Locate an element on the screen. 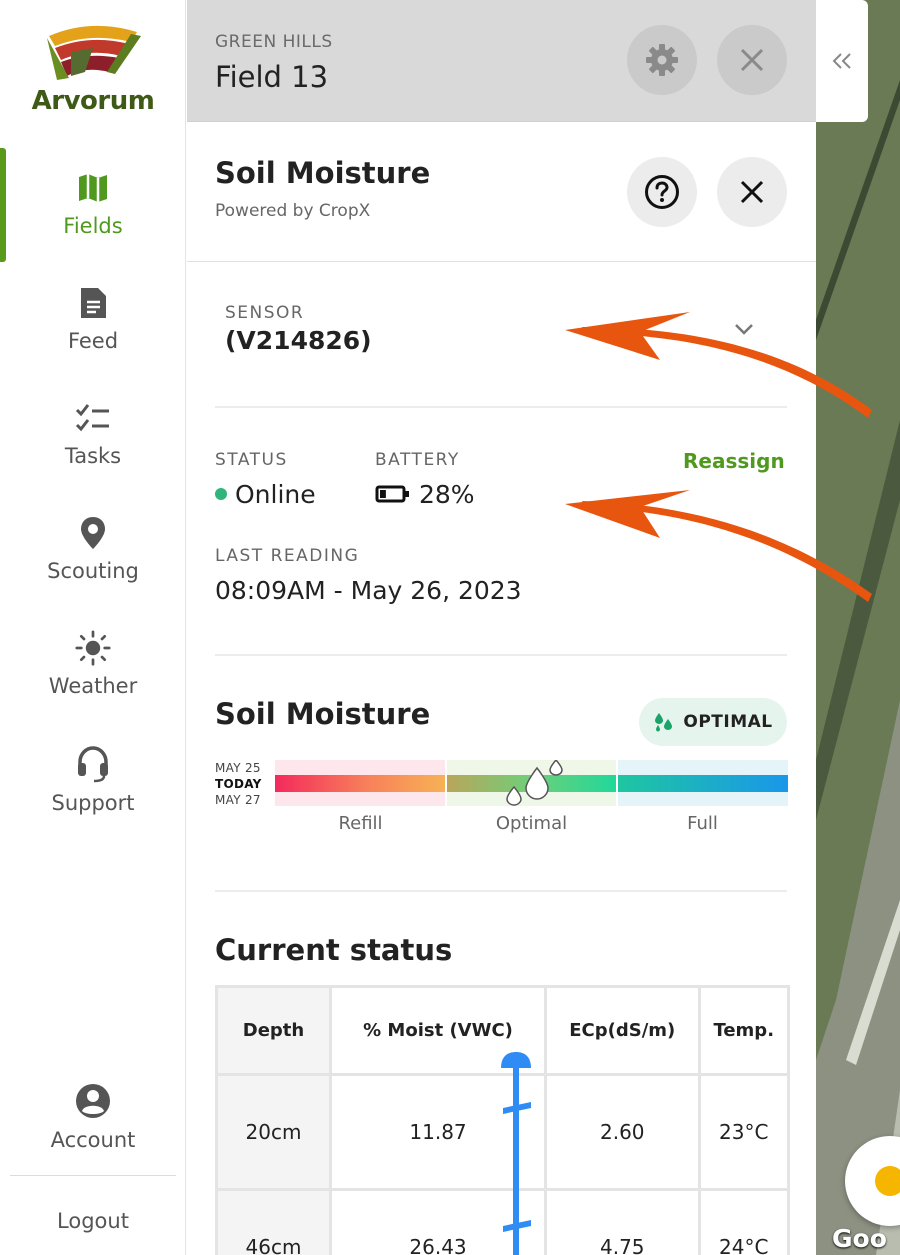 The height and width of the screenshot is (1255, 900). location-pin-icon is located at coordinates (93, 533).